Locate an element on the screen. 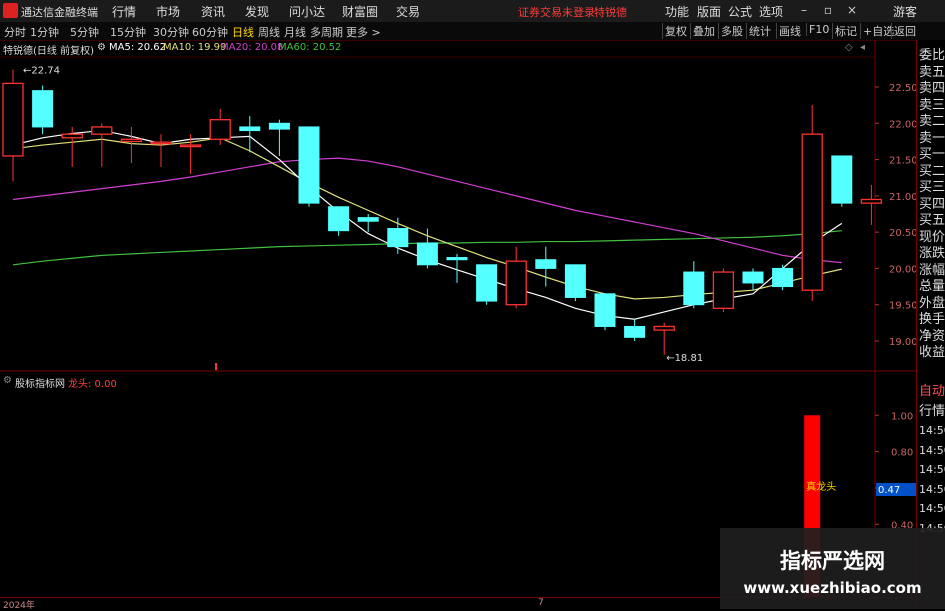 Image resolution: width=945 pixels, height=611 pixels. y-tick-label-5: 20.00 is located at coordinates (903, 269).